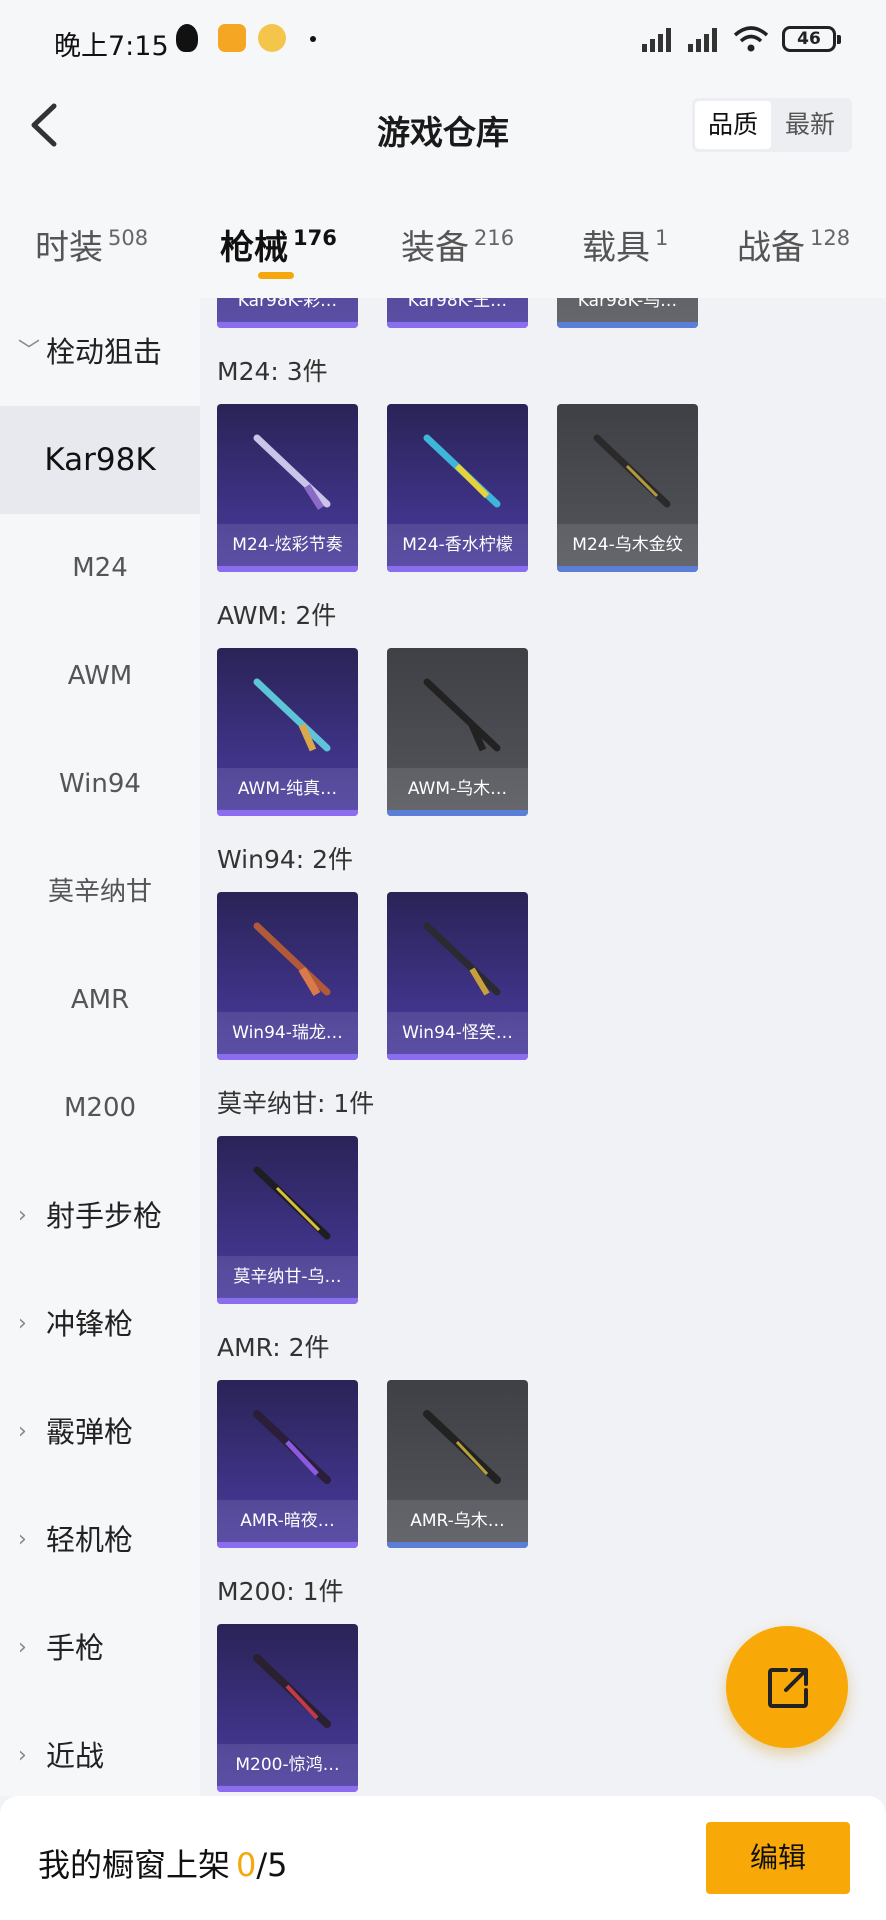  What do you see at coordinates (100, 352) in the screenshot?
I see `sidebar-group-bolt-sniper: ﹀ 栓动狙击` at bounding box center [100, 352].